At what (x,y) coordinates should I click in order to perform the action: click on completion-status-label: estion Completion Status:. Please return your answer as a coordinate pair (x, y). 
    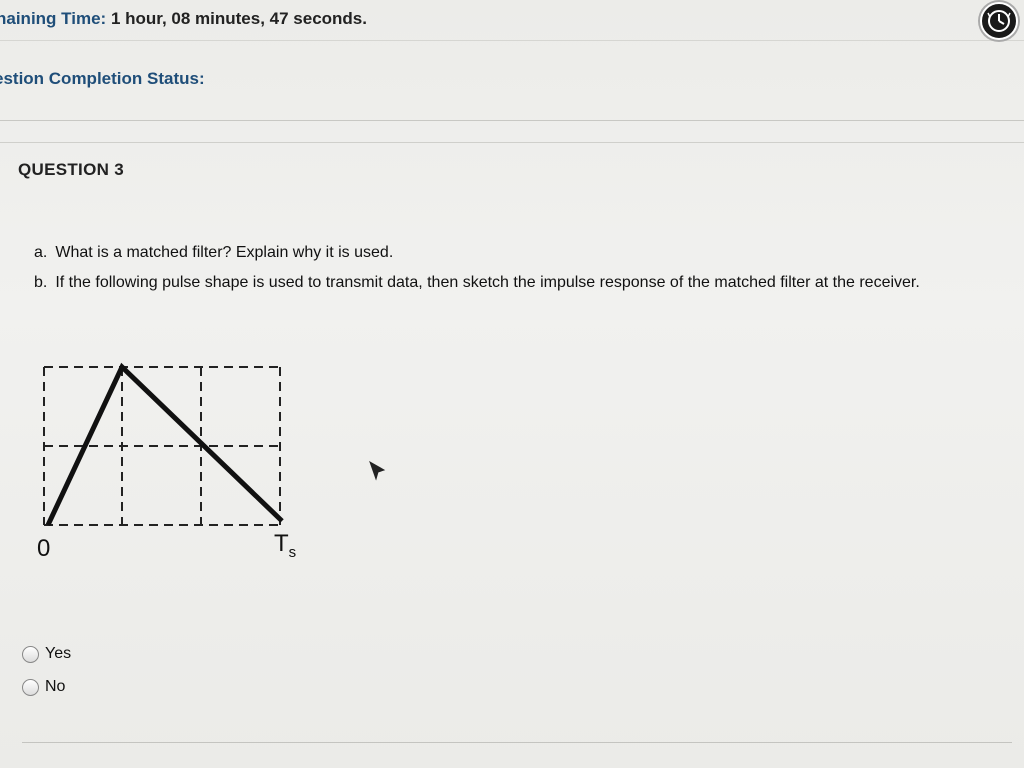
    Looking at the image, I should click on (102, 78).